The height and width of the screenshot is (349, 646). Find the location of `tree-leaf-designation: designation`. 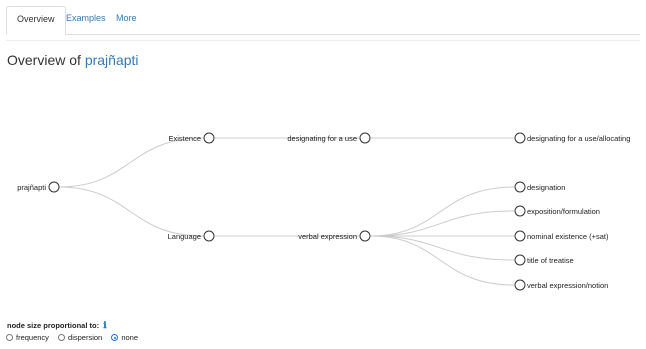

tree-leaf-designation: designation is located at coordinates (539, 187).